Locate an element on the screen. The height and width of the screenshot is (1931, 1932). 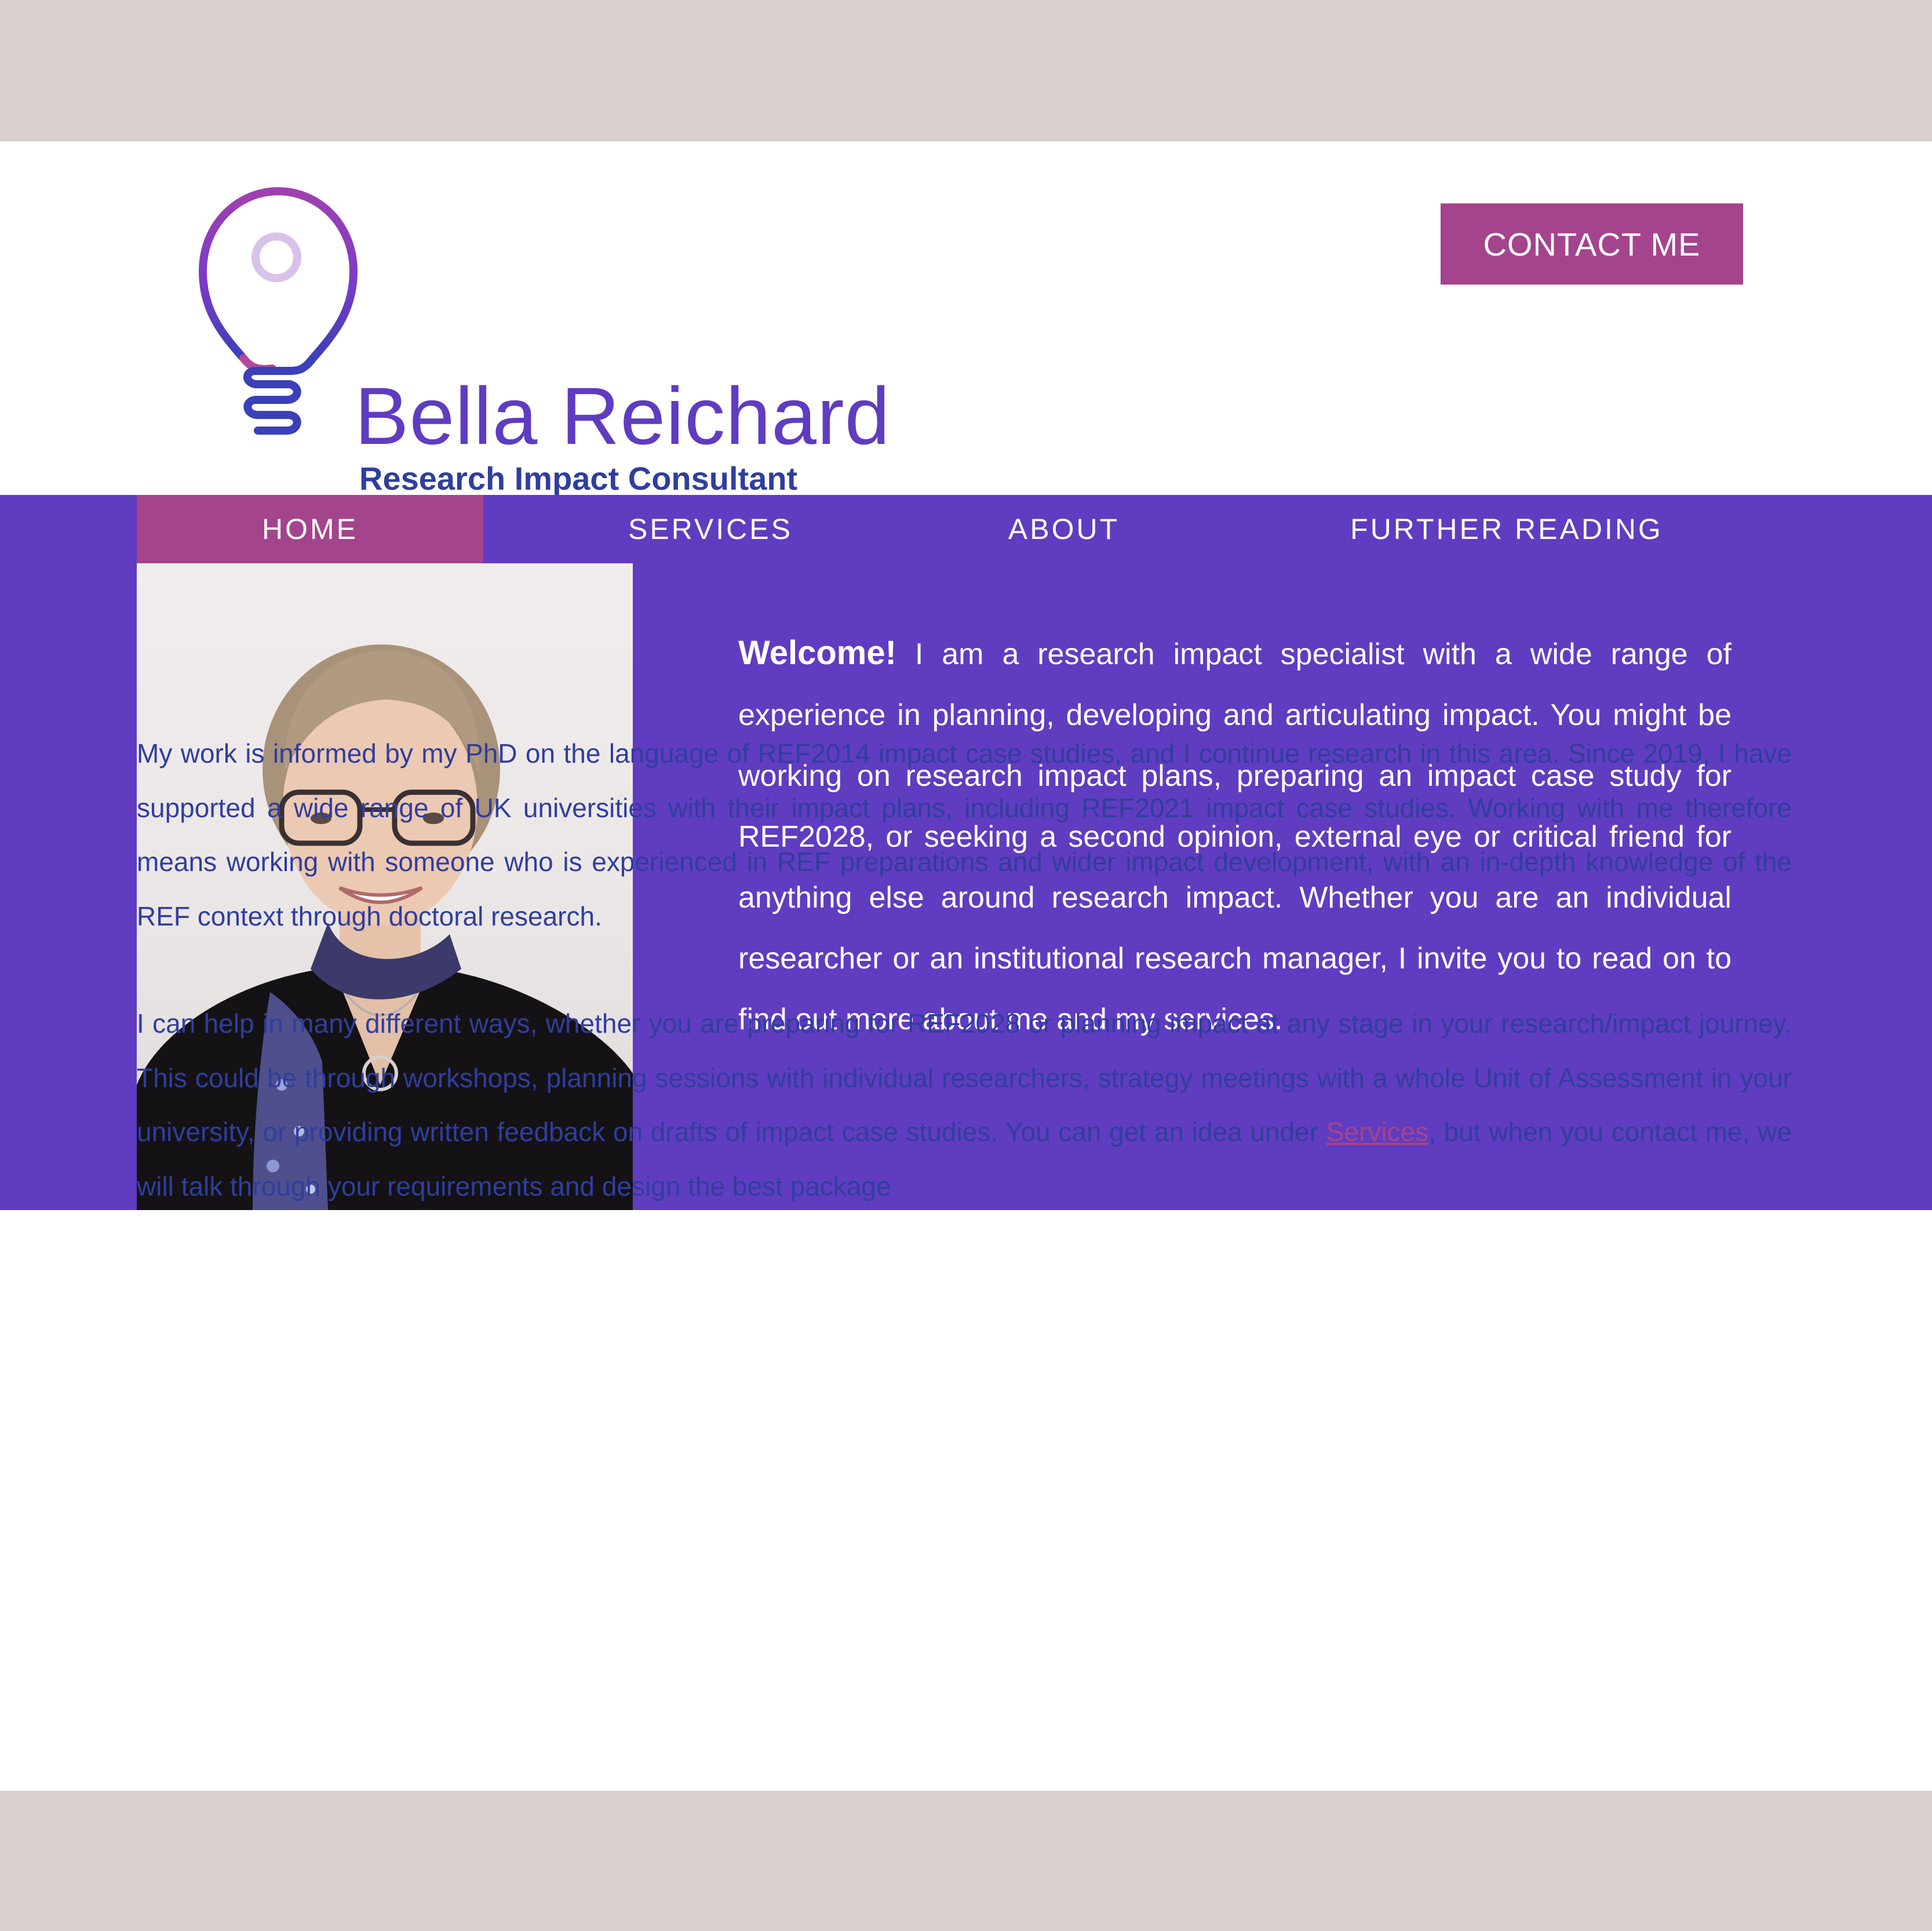
nav-item-further-reading: FURTHER READING is located at coordinates (1506, 529).